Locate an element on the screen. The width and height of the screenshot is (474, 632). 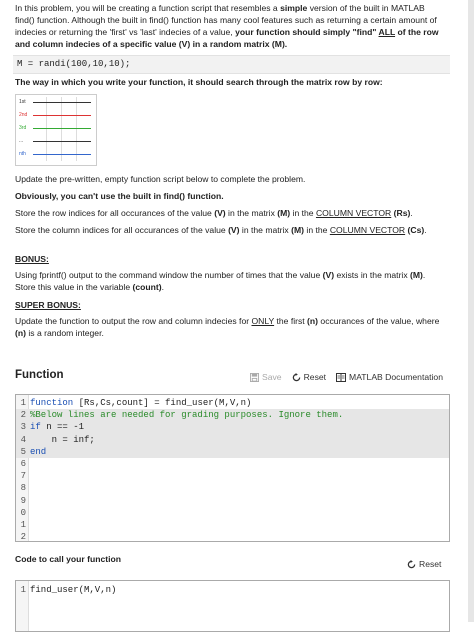
code-line: 0 is located at coordinates (232, 513).